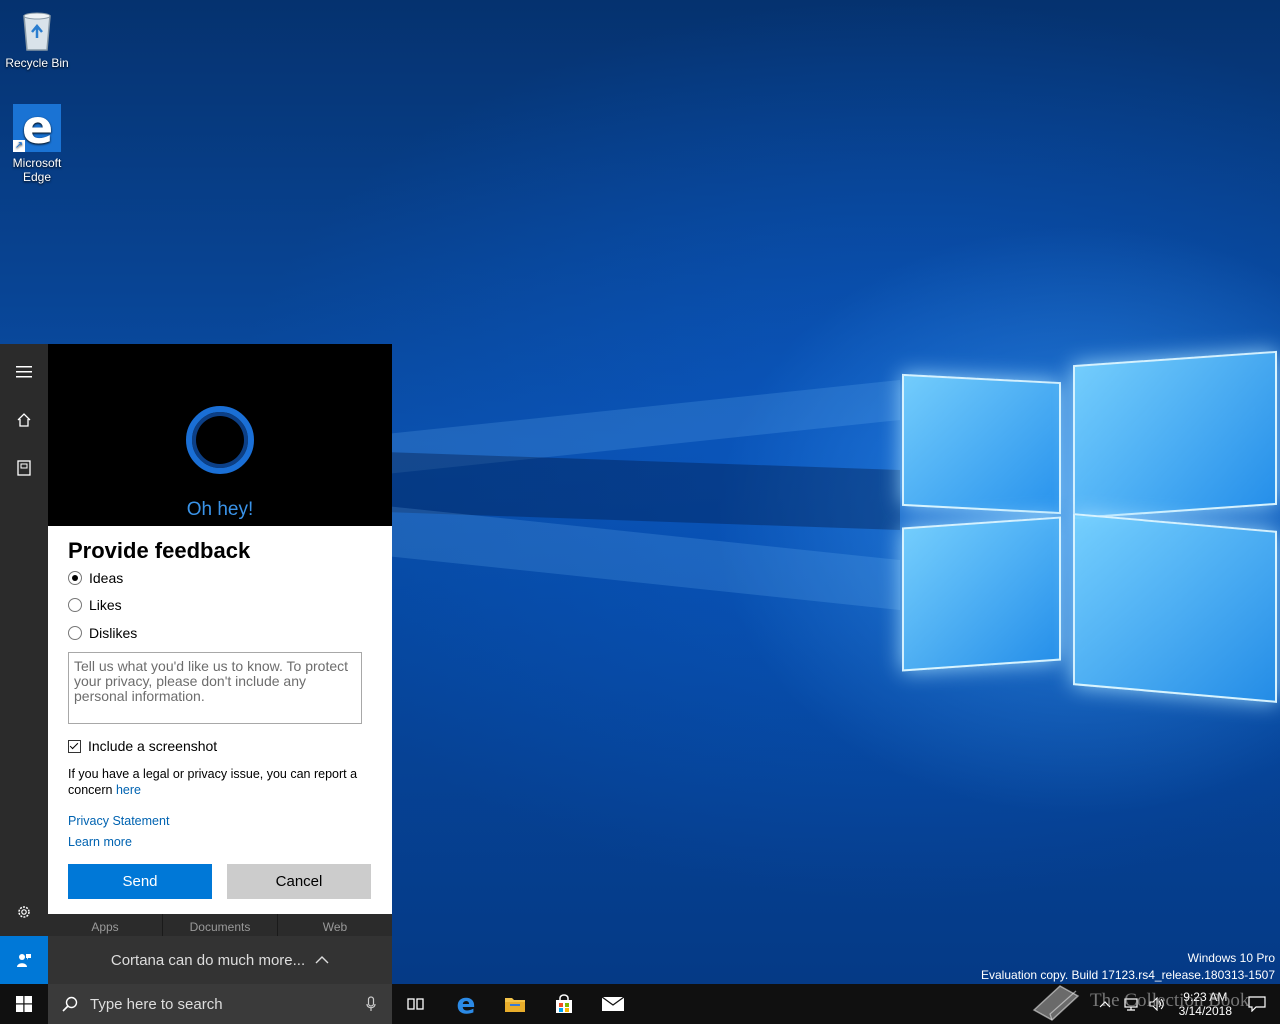  I want to click on filter-tab-documents: Documents, so click(220, 925).